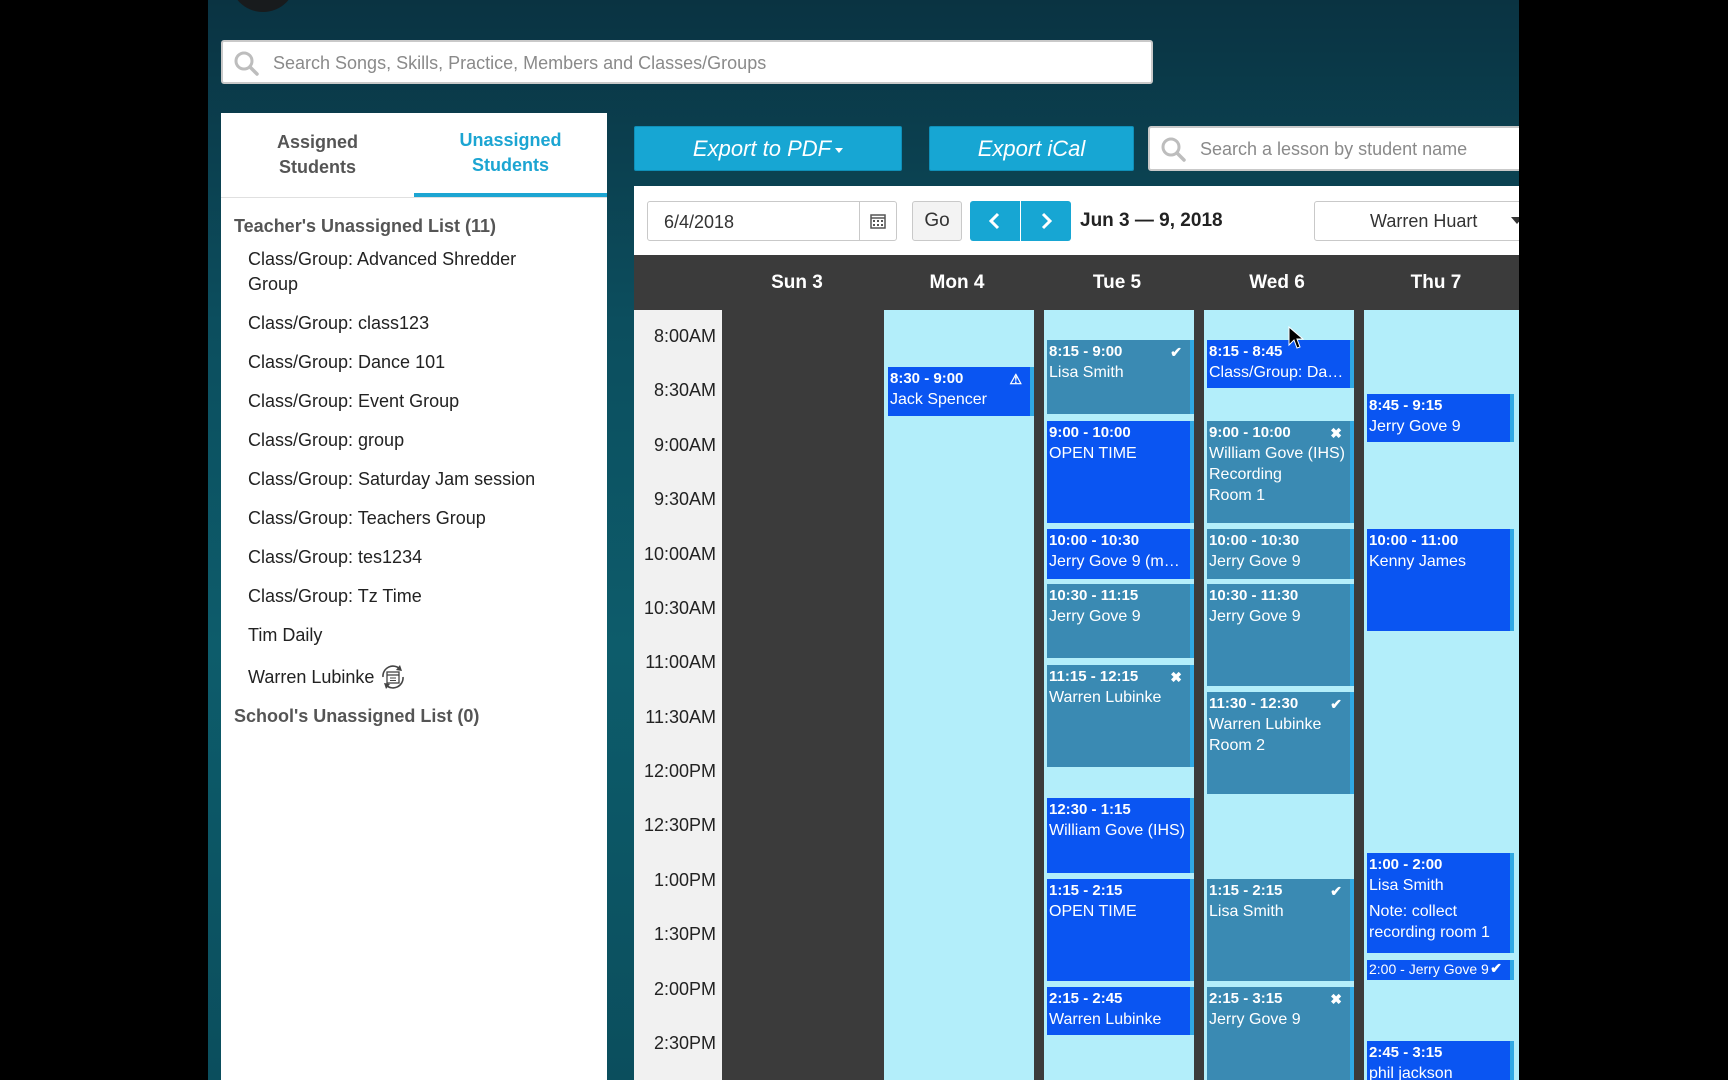  What do you see at coordinates (1280, 635) in the screenshot?
I see `lesson-event: 10:30 - 11:30 Jerry Gove 9` at bounding box center [1280, 635].